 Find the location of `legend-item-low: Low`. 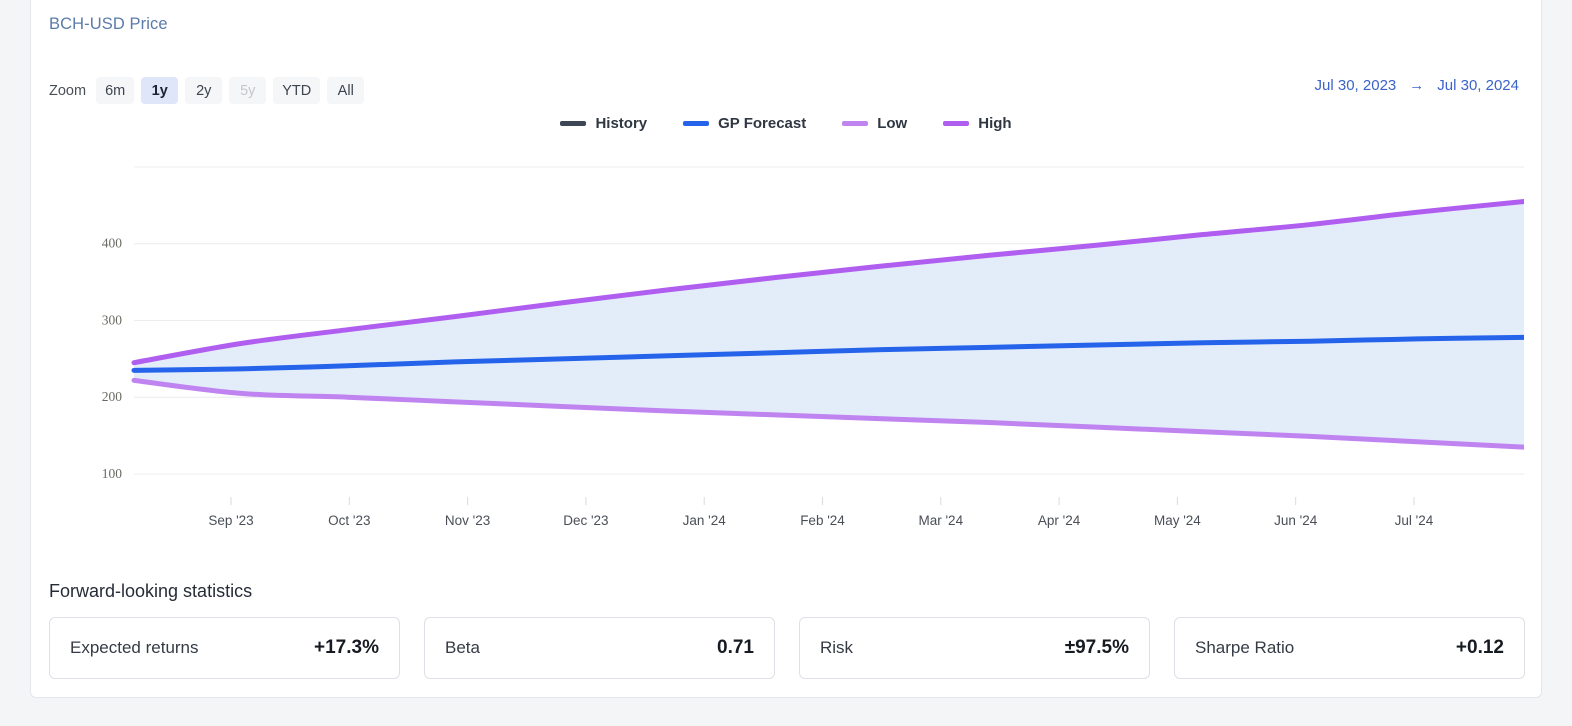

legend-item-low: Low is located at coordinates (874, 123).